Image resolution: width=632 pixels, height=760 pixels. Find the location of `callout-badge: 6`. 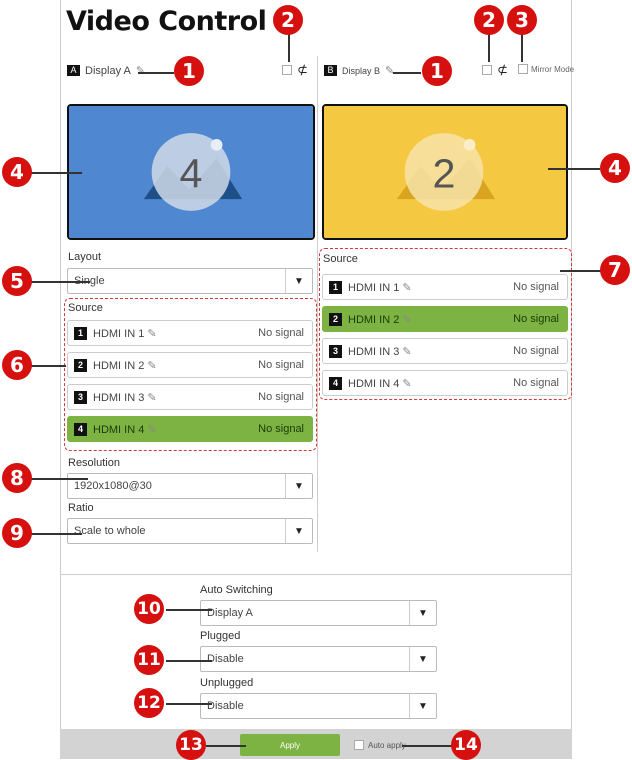

callout-badge: 6 is located at coordinates (17, 365).